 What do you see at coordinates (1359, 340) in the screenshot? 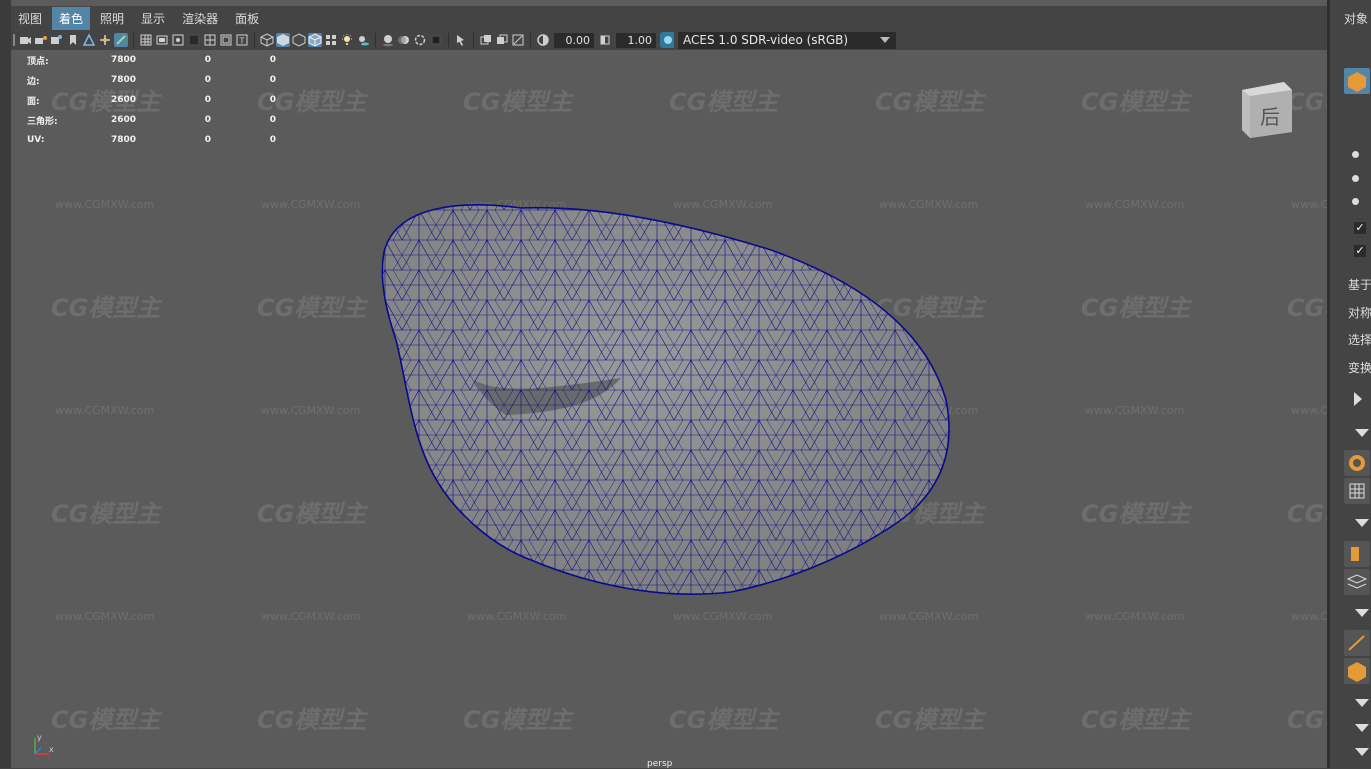
I see `label-selection: 选择` at bounding box center [1359, 340].